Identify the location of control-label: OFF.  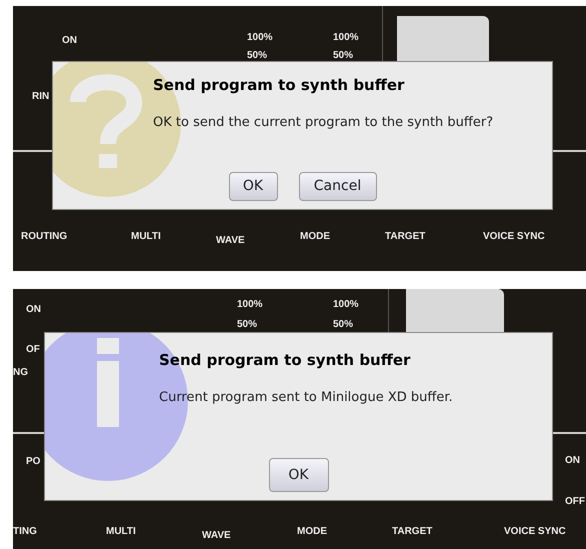
(575, 502).